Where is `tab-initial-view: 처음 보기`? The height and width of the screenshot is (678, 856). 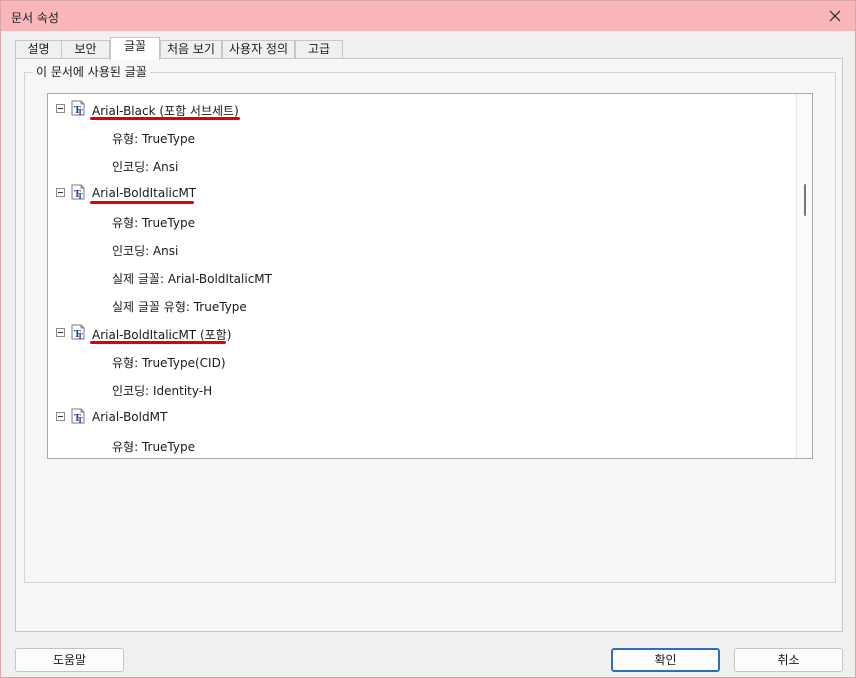
tab-initial-view: 처음 보기 is located at coordinates (191, 49).